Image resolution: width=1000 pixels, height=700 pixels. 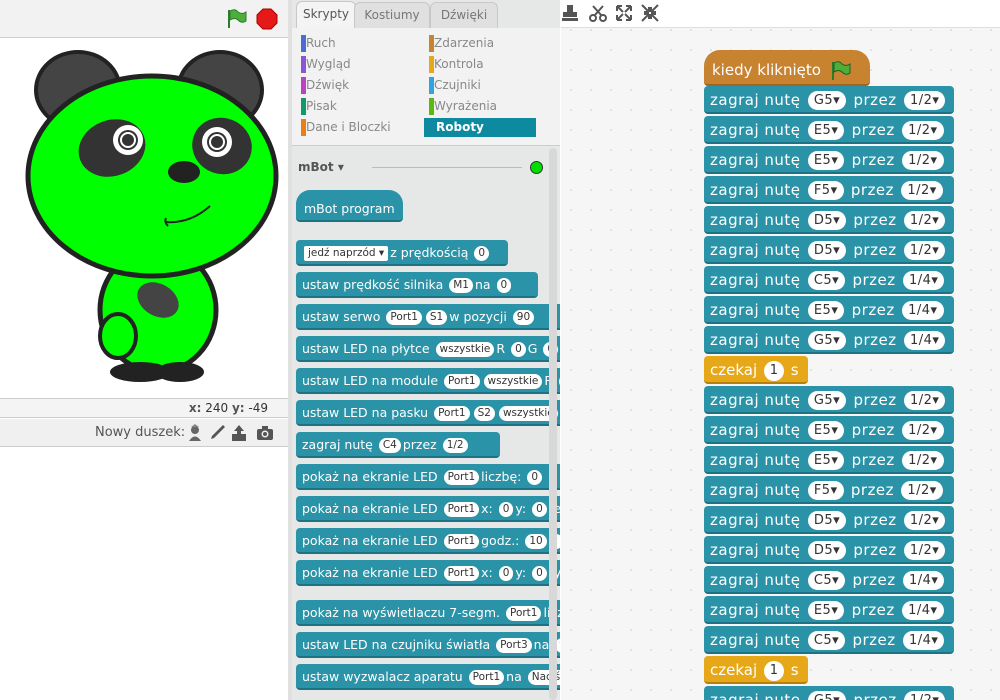 I want to click on category-5: Dźwięk, so click(x=352, y=85).